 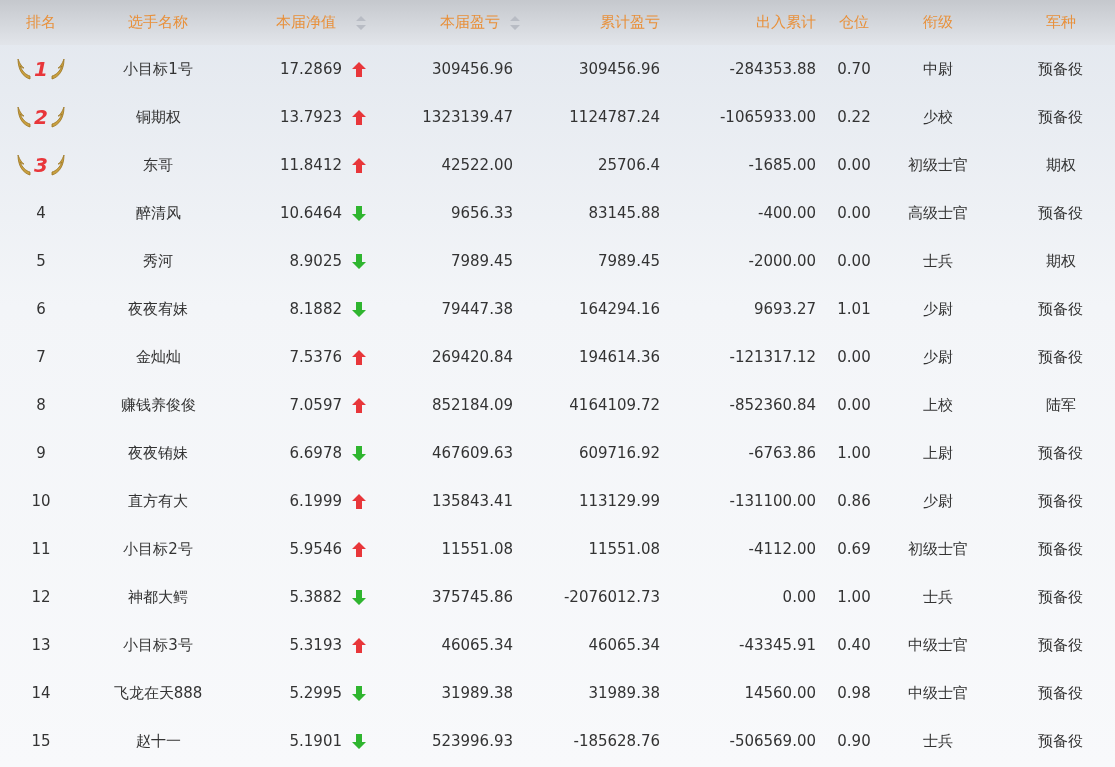 What do you see at coordinates (780, 693) in the screenshot?
I see `cash-flow: 14560.00` at bounding box center [780, 693].